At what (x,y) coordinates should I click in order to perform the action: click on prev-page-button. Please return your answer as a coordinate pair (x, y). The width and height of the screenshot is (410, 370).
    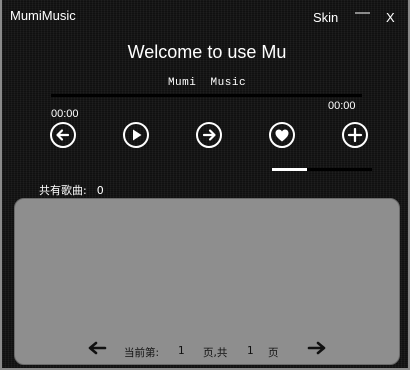
    Looking at the image, I should click on (97, 349).